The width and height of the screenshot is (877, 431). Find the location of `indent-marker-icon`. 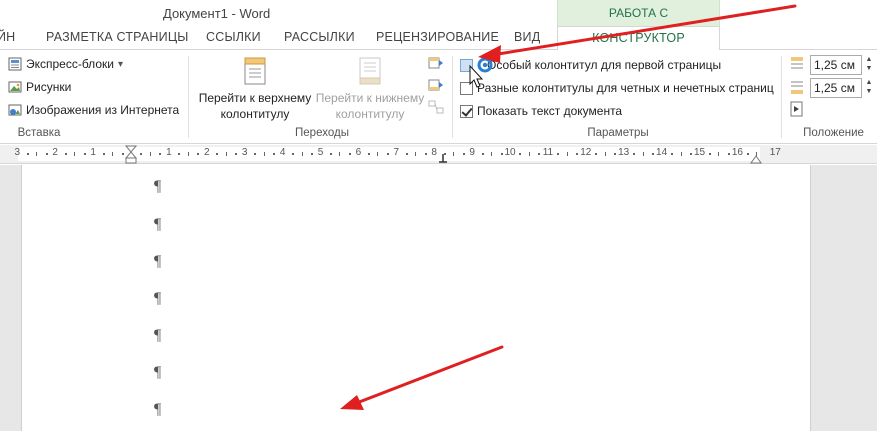

indent-marker-icon is located at coordinates (131, 154).